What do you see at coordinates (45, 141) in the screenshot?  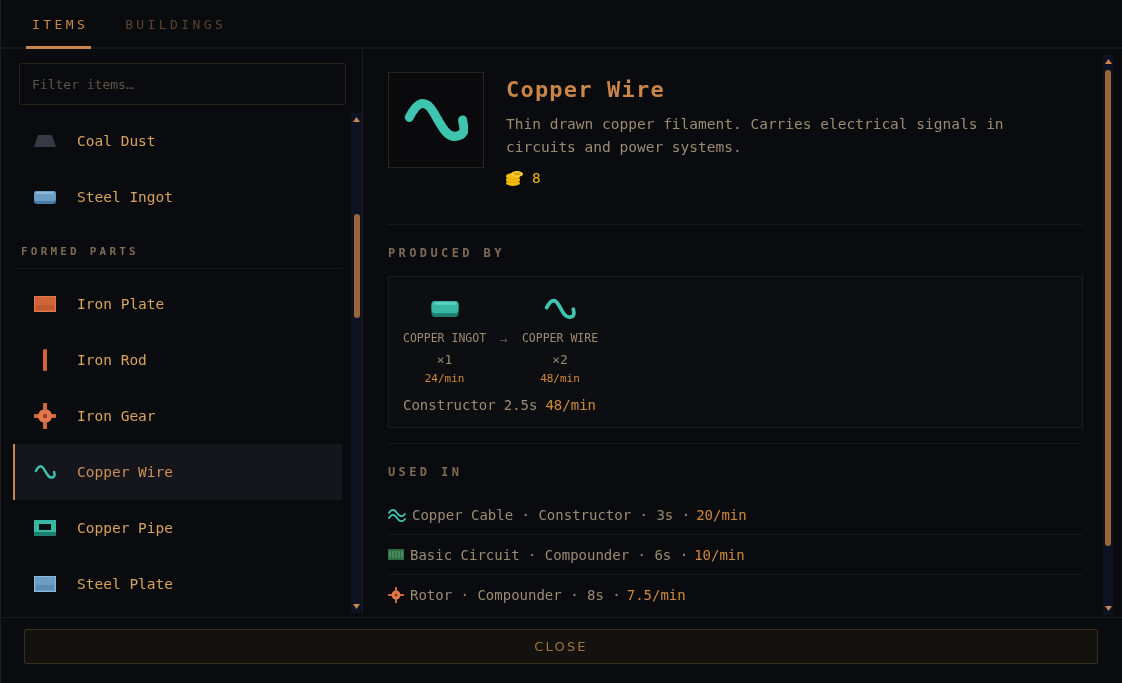 I see `pile-icon` at bounding box center [45, 141].